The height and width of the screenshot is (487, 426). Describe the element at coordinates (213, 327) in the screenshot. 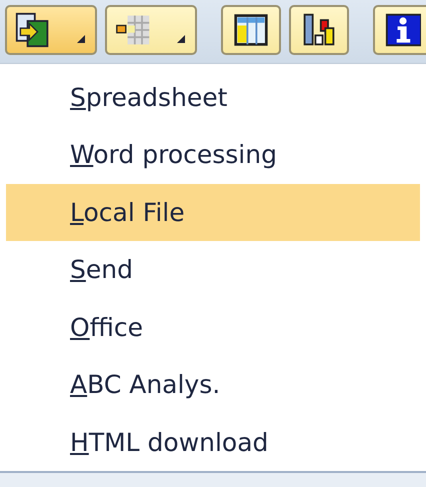

I see `menu-item: Office` at that location.